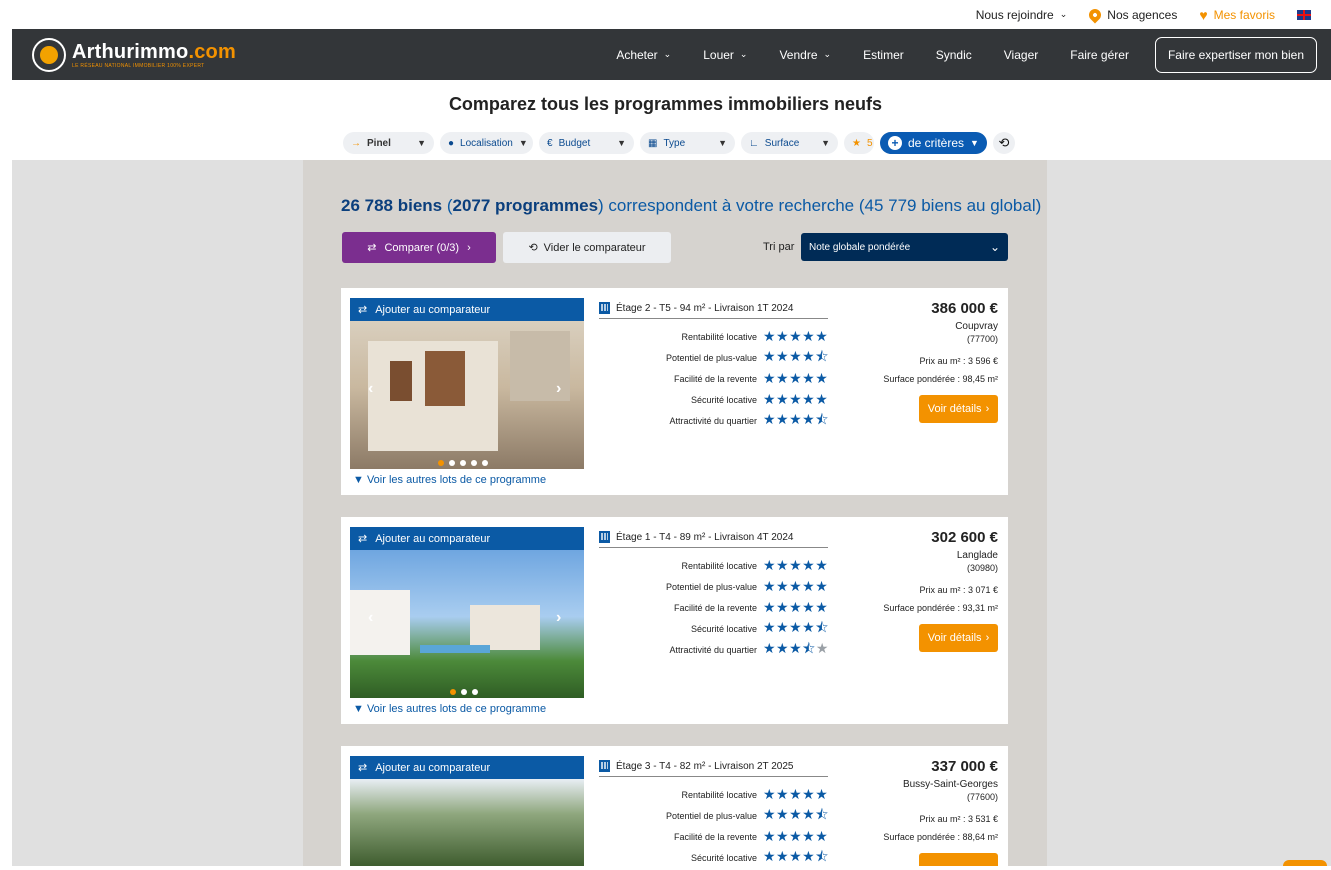  Describe the element at coordinates (1304, 15) in the screenshot. I see `language-switch` at that location.